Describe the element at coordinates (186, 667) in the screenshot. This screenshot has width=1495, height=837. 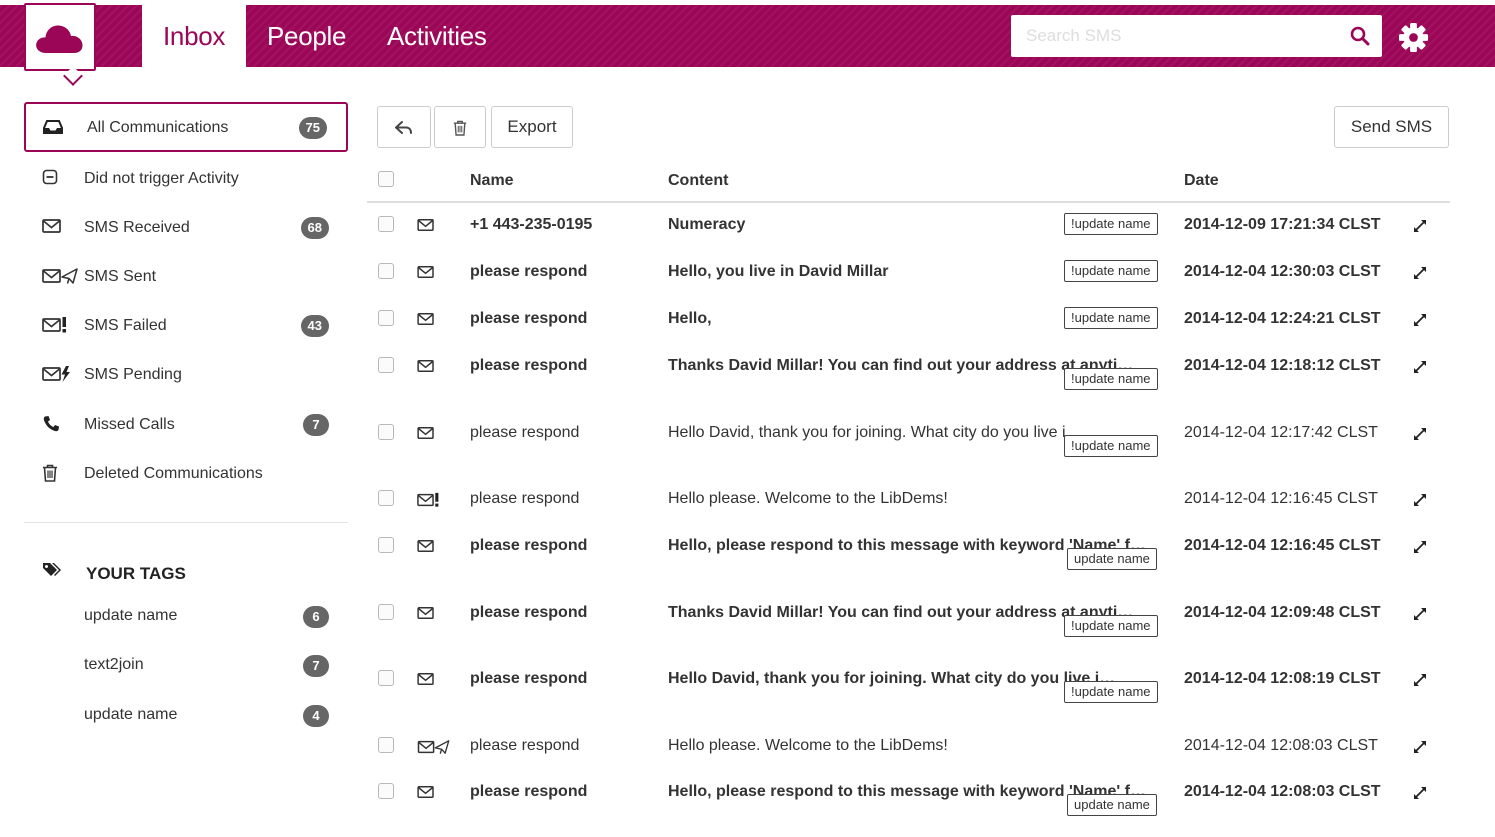
I see `sidebar-tag-text2join: text2join 7` at that location.